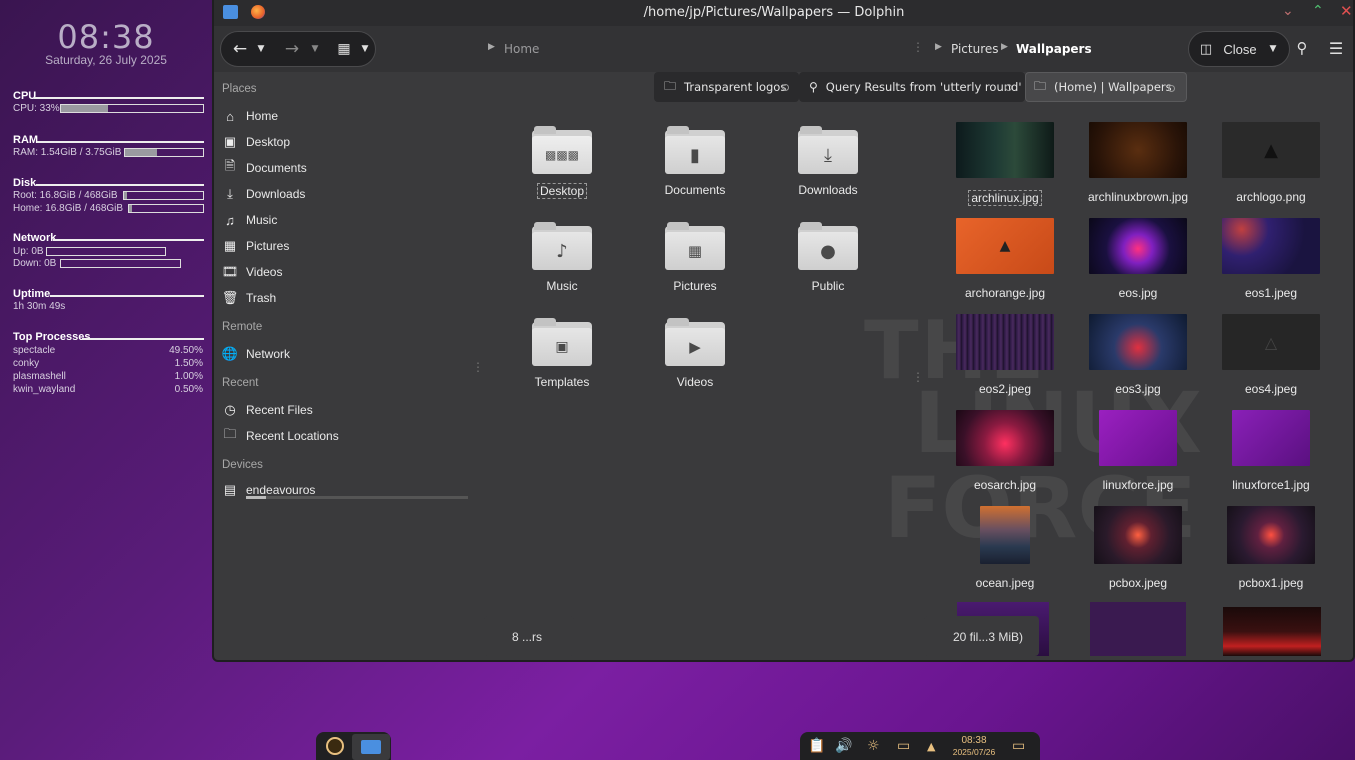  Describe the element at coordinates (1346, 11) in the screenshot. I see `close-window-icon: ✕` at that location.